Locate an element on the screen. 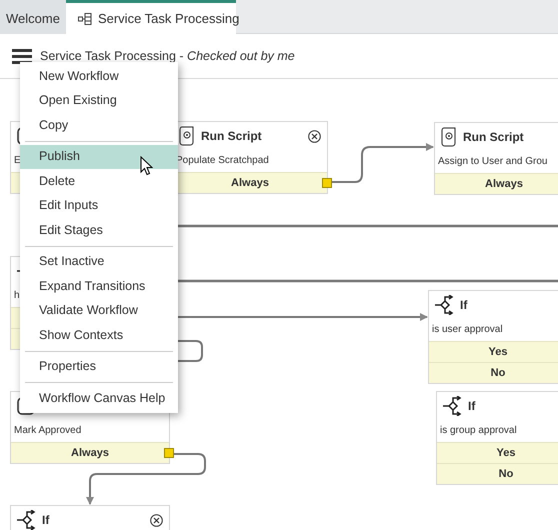 Image resolution: width=558 pixels, height=530 pixels. menu-item: Properties is located at coordinates (99, 366).